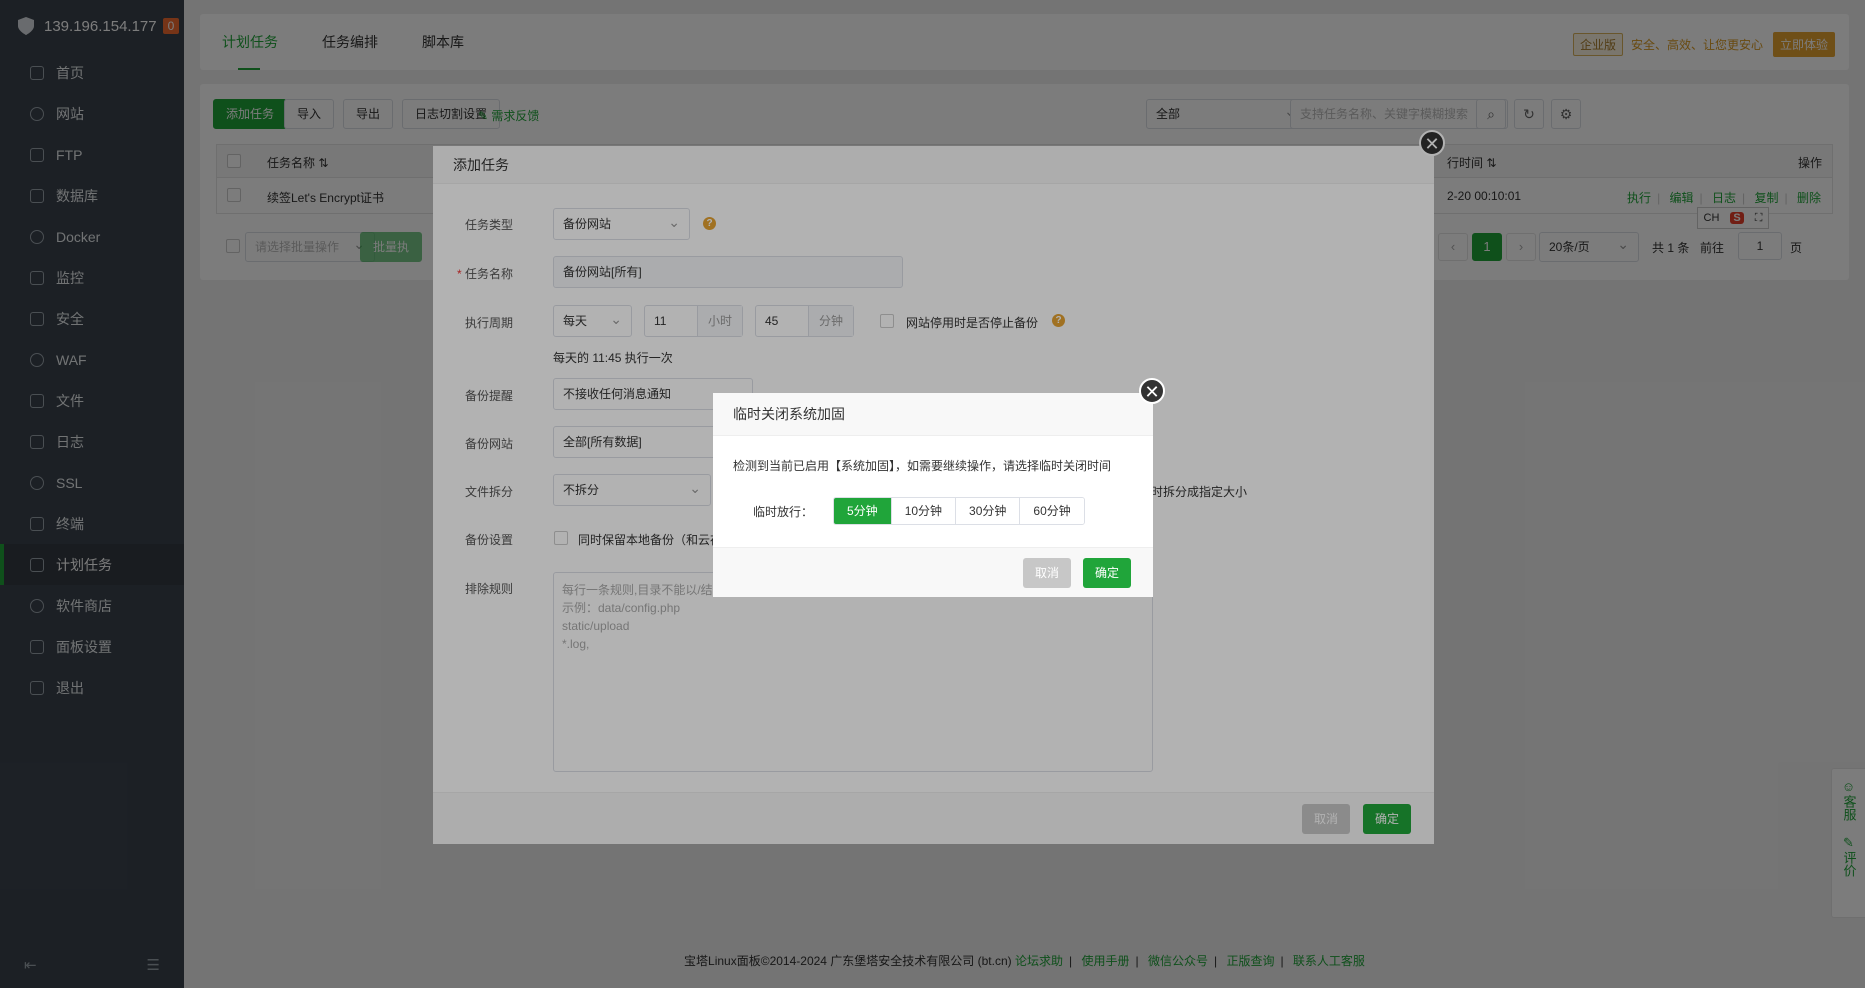  Describe the element at coordinates (1052, 511) in the screenshot. I see `duration-60min-option: 60分钟` at that location.